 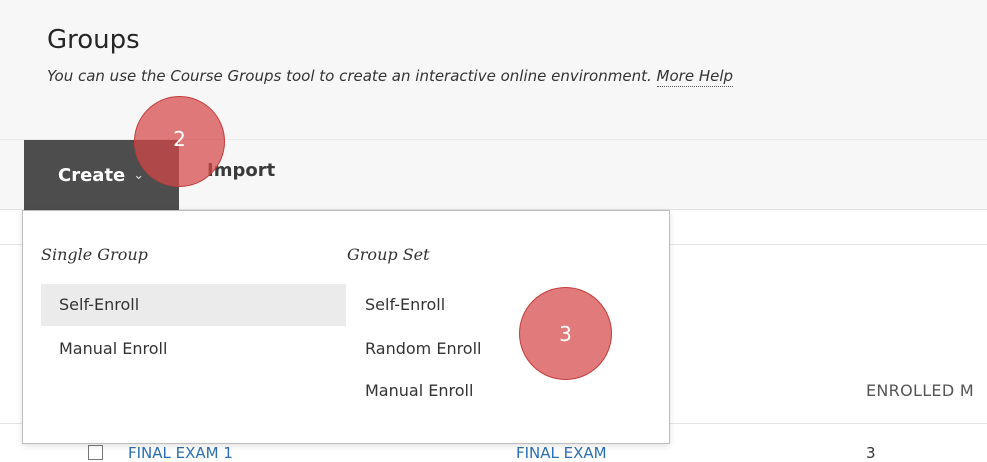 I want to click on enrolled-count: 3, so click(x=871, y=453).